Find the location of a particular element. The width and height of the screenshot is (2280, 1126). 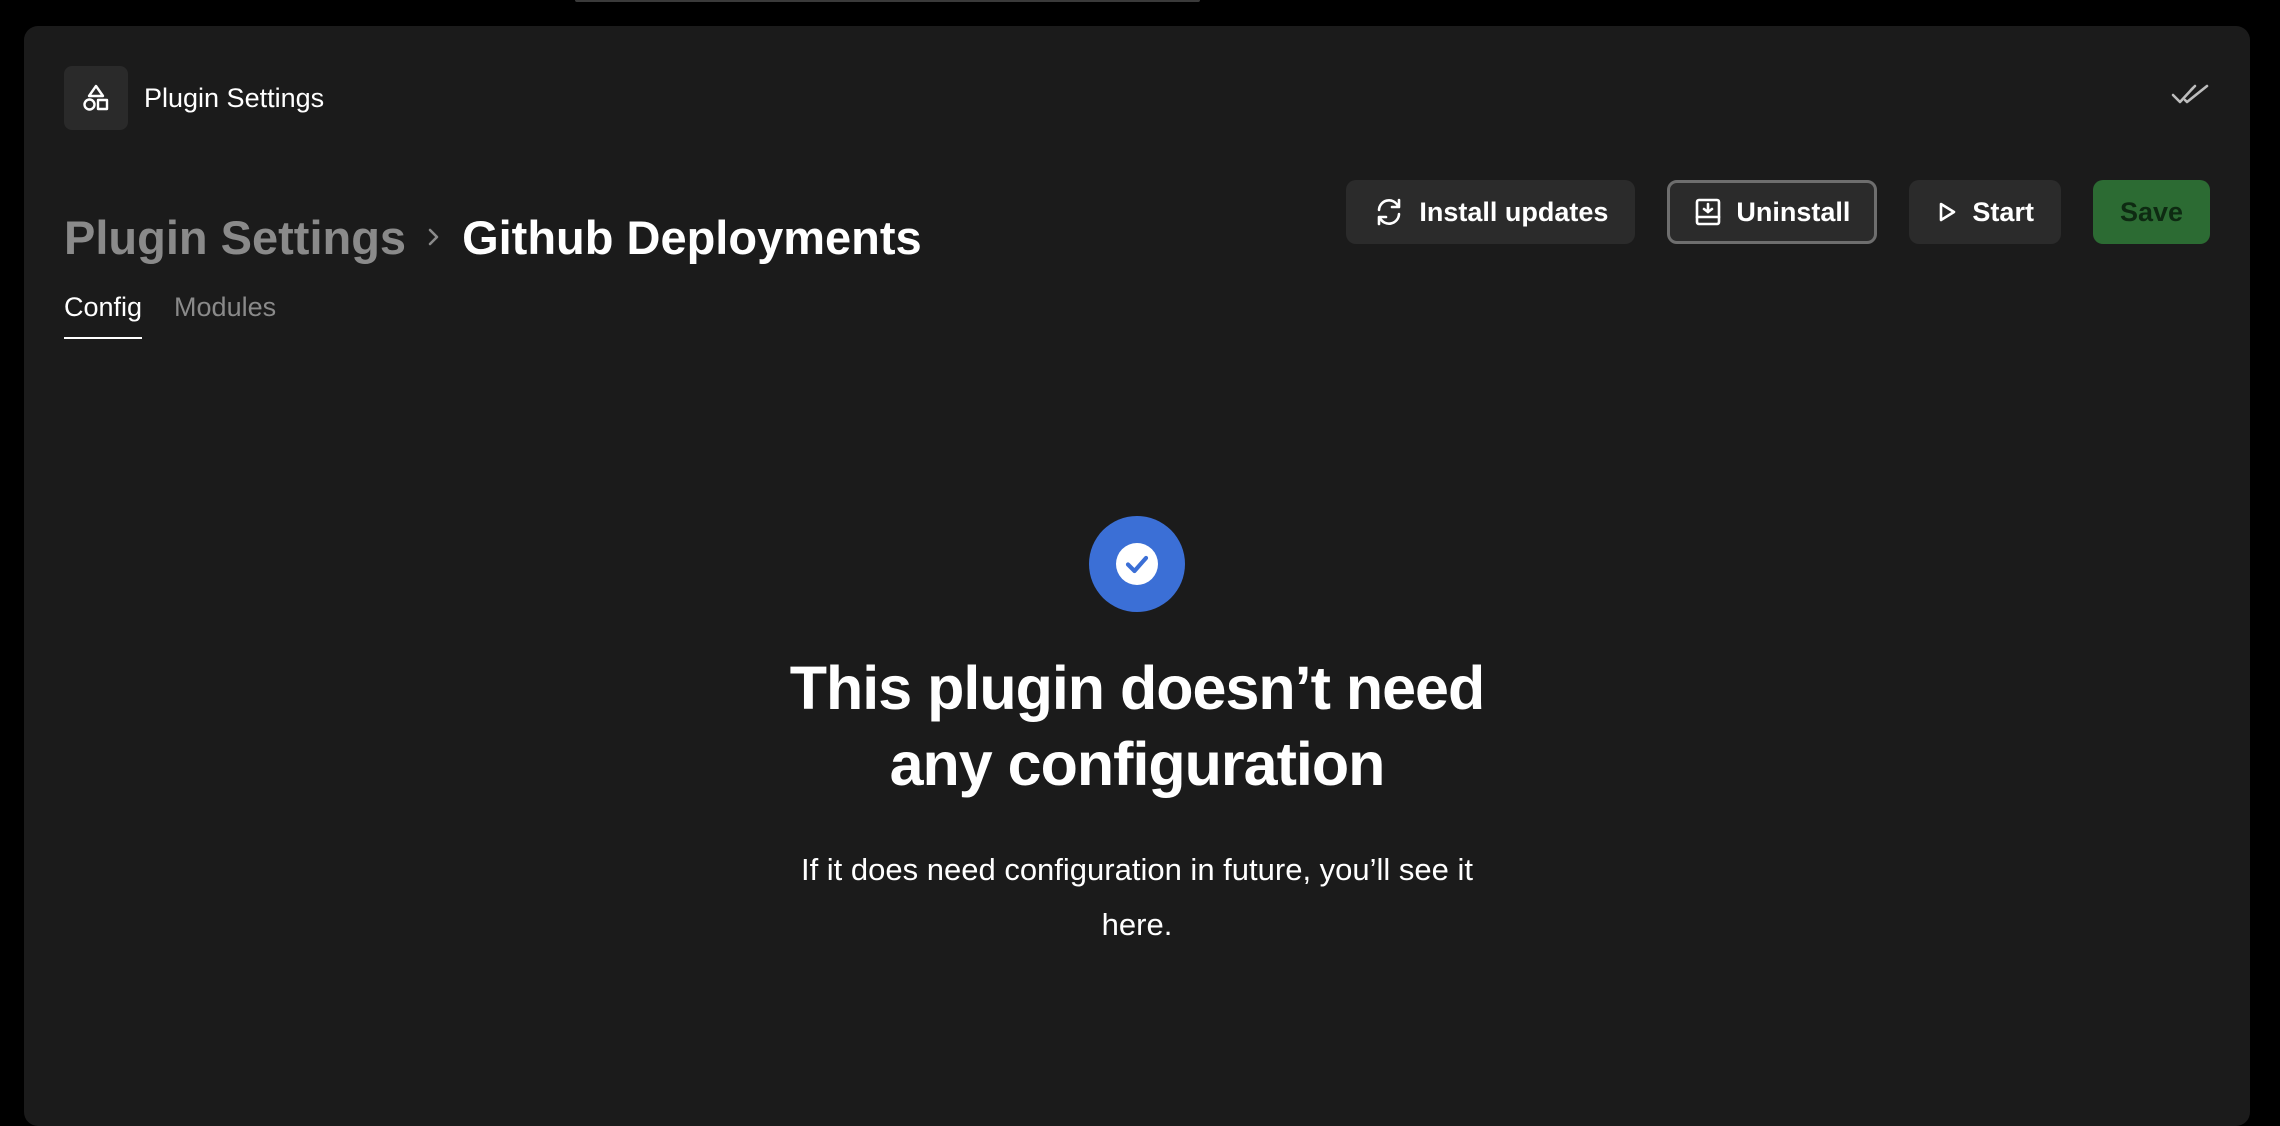

breadcrumb-current: Github Deployments is located at coordinates (692, 237).